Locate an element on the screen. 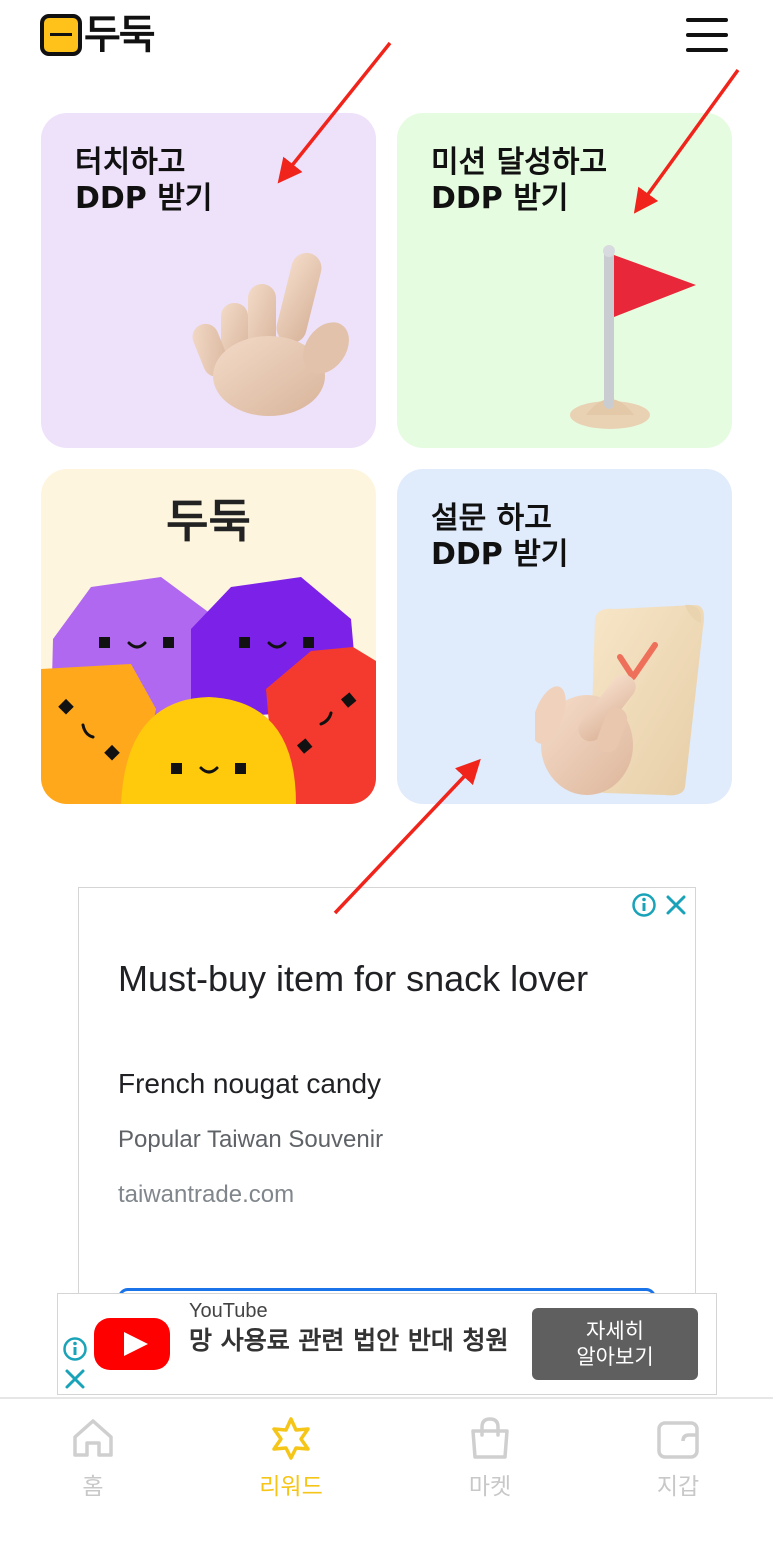  nav-label-wallet: 지갑 is located at coordinates (678, 1487).